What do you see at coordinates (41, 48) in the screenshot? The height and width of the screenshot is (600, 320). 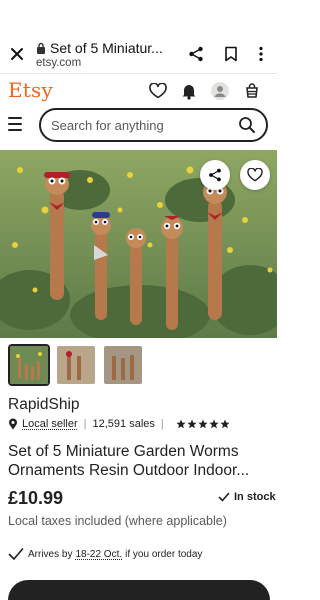 I see `lock-icon` at bounding box center [41, 48].